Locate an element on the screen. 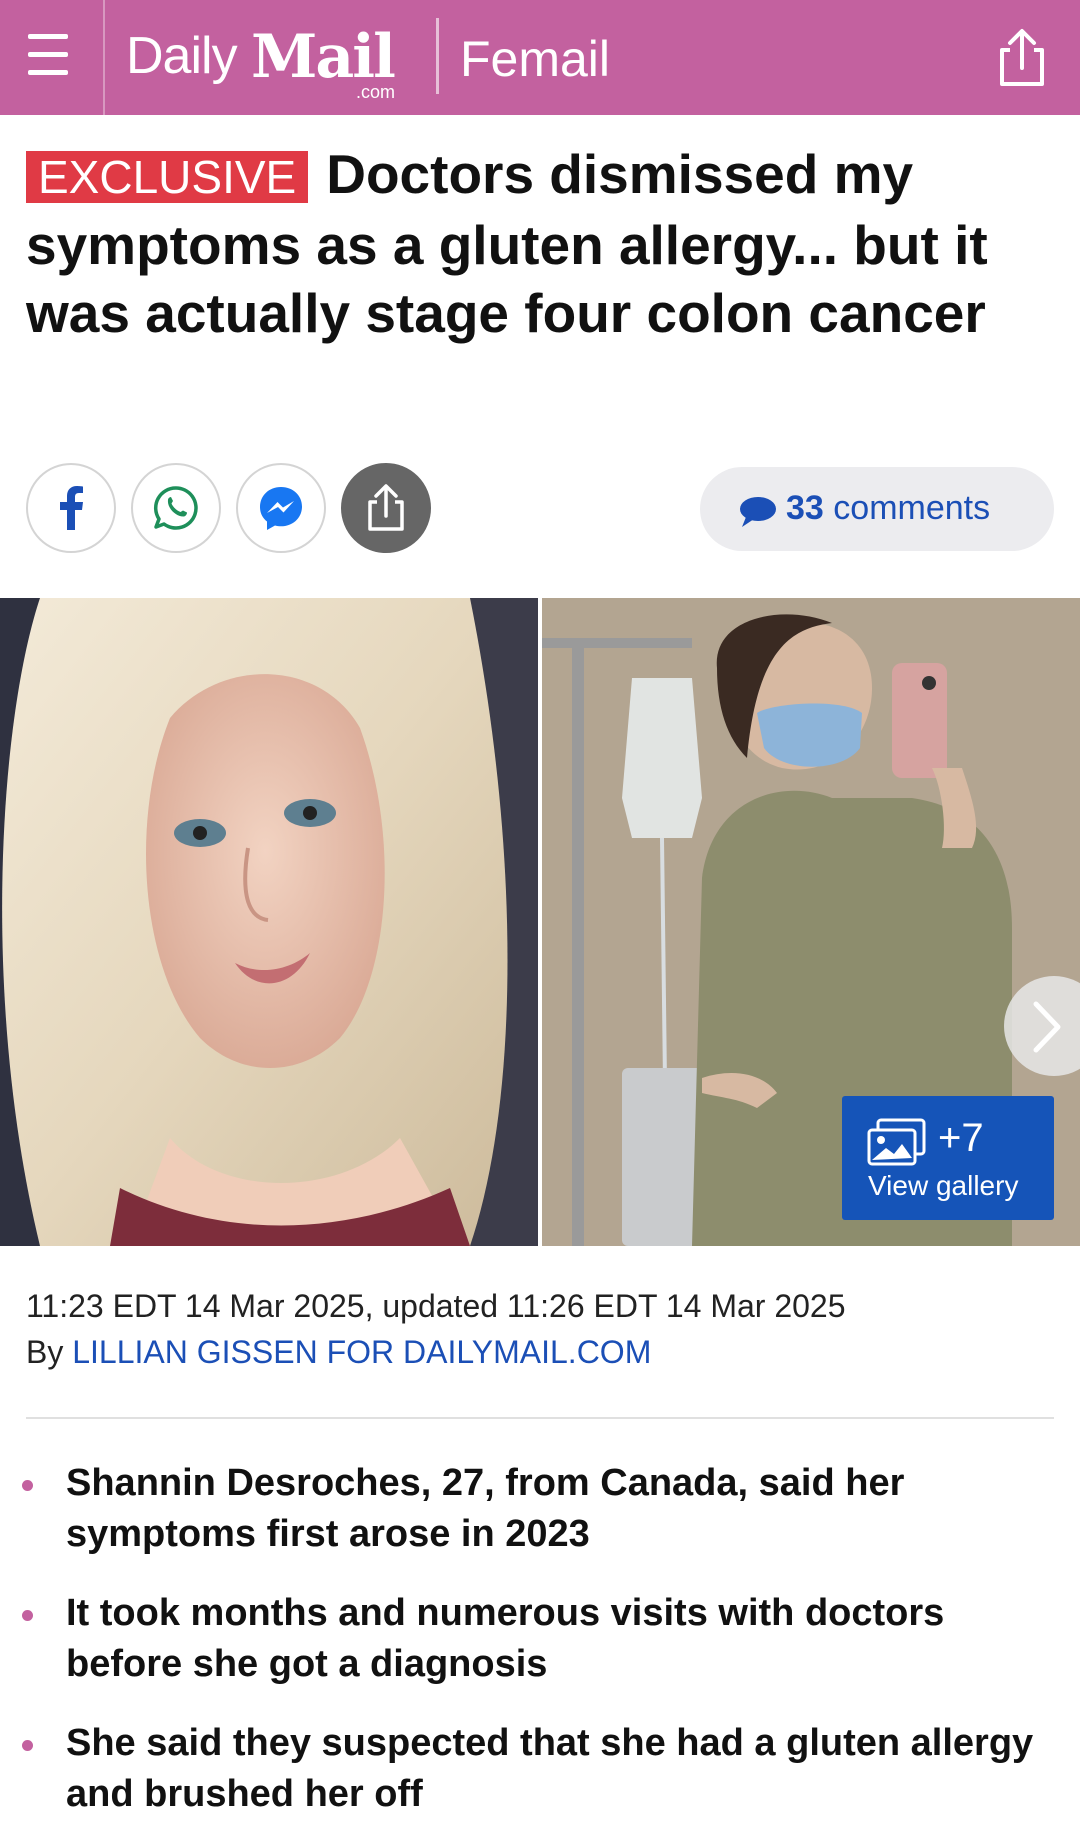  comments-label: 33 comments is located at coordinates (888, 508).